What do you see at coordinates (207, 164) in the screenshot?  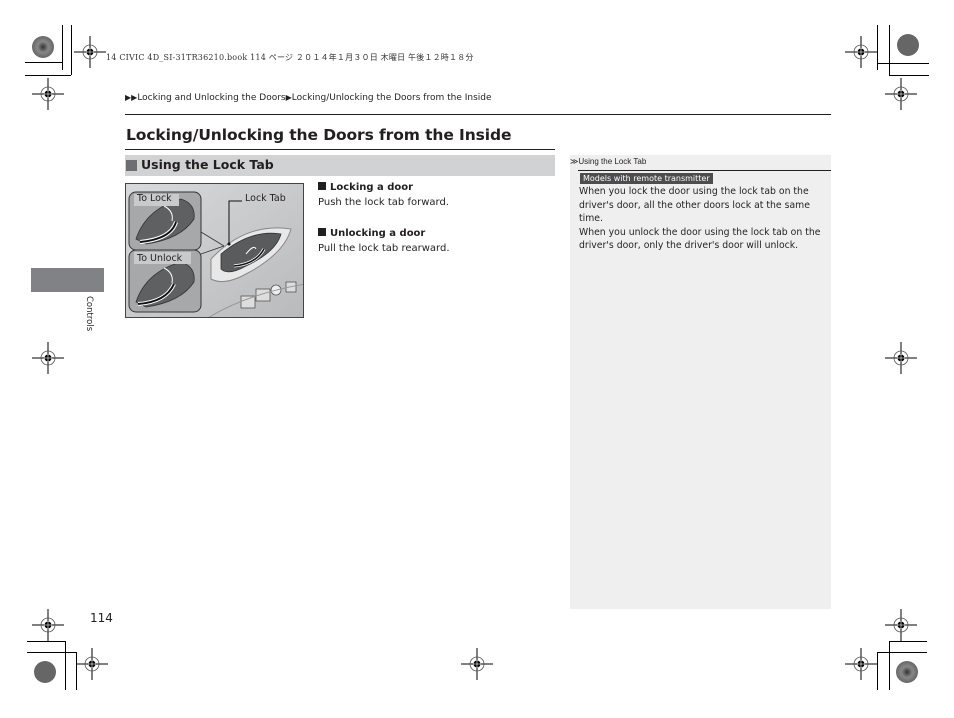 I see `section-title: Using the Lock Tab` at bounding box center [207, 164].